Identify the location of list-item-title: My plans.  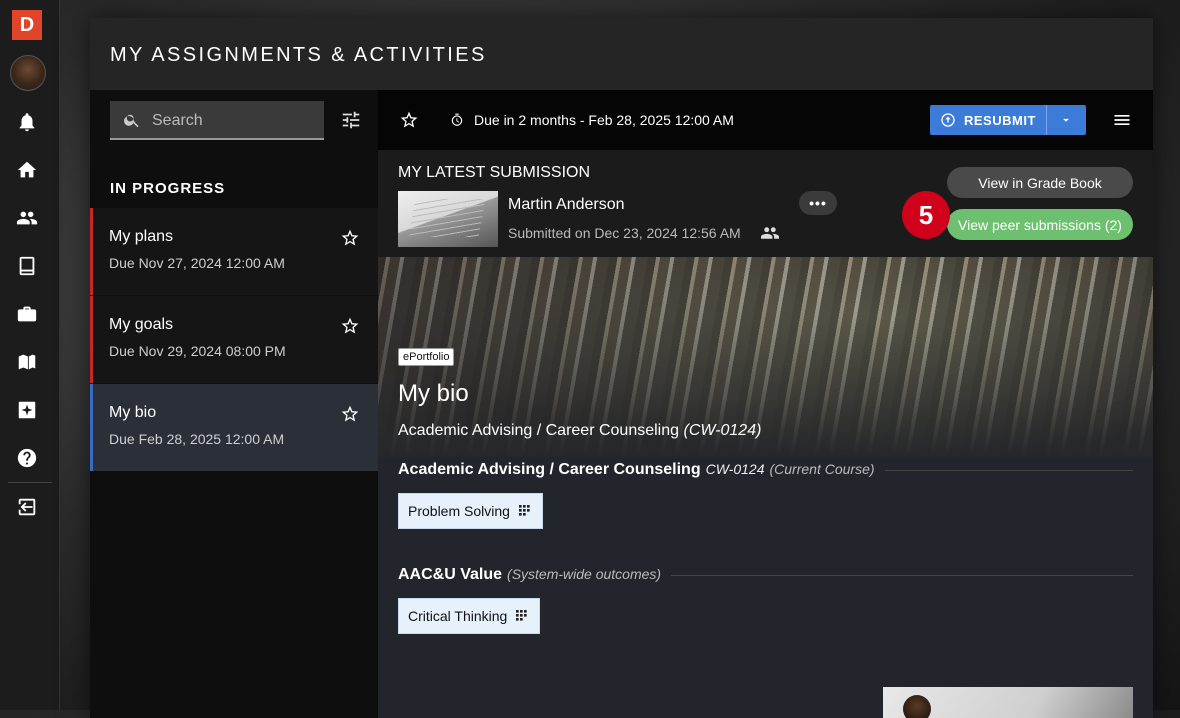
(141, 236).